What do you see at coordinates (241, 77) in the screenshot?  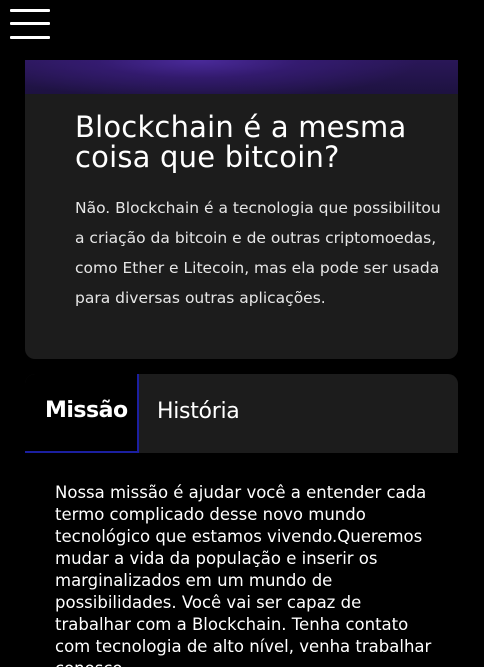 I see `card-banner-image` at bounding box center [241, 77].